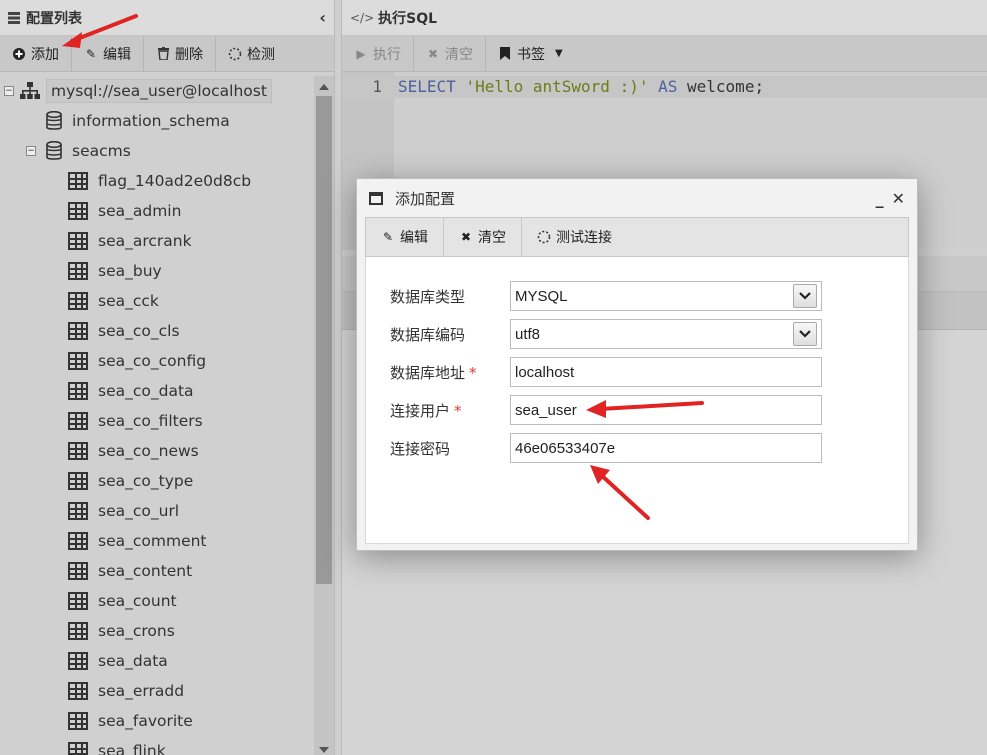  I want to click on db-encoding-label: 数据库编码, so click(428, 334).